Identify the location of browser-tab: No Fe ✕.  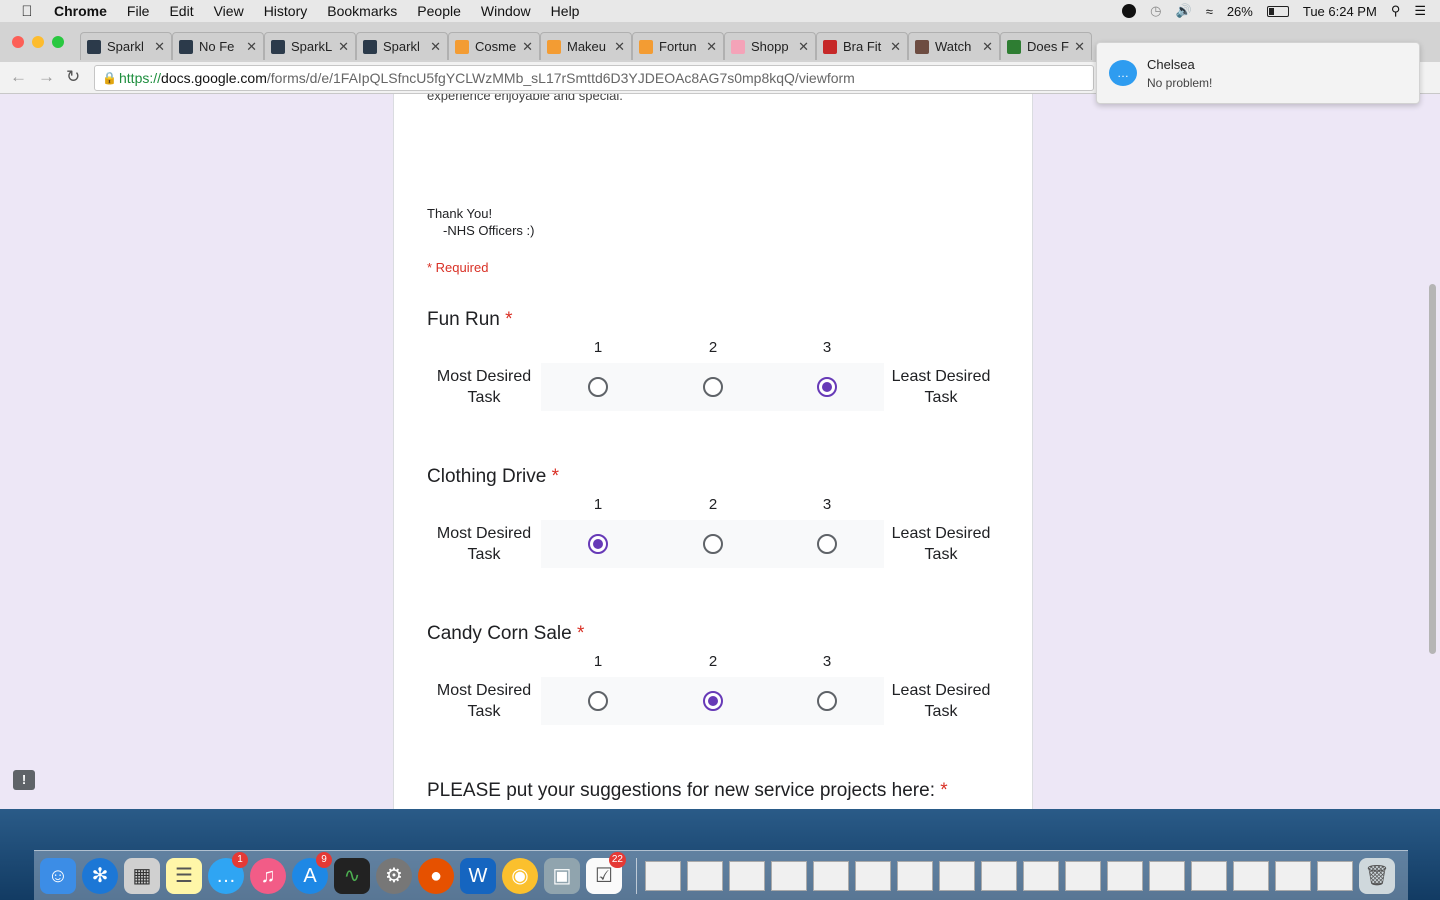
(218, 46).